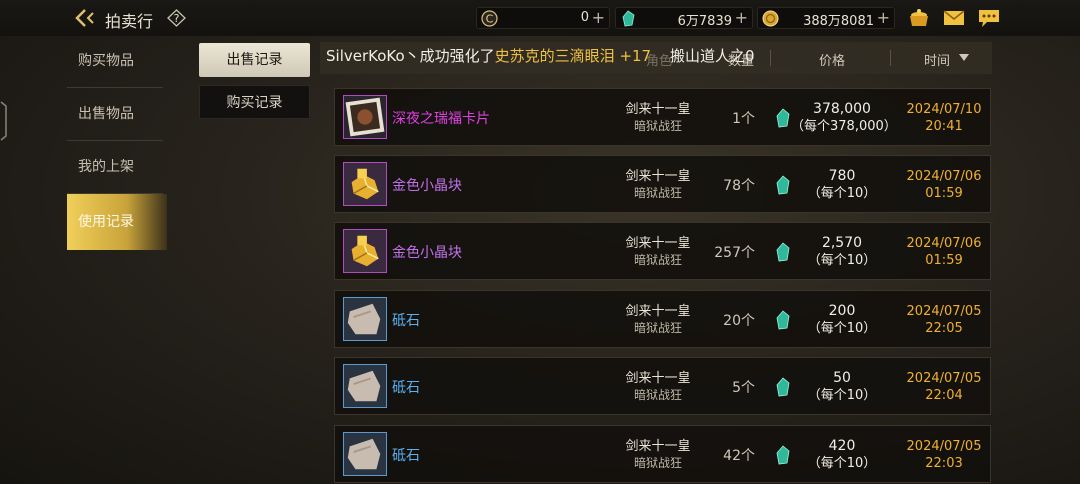 This screenshot has width=1080, height=484. What do you see at coordinates (117, 260) in the screenshot?
I see `sidebar: 购买物品 出售物品 我的上架 使用记录` at bounding box center [117, 260].